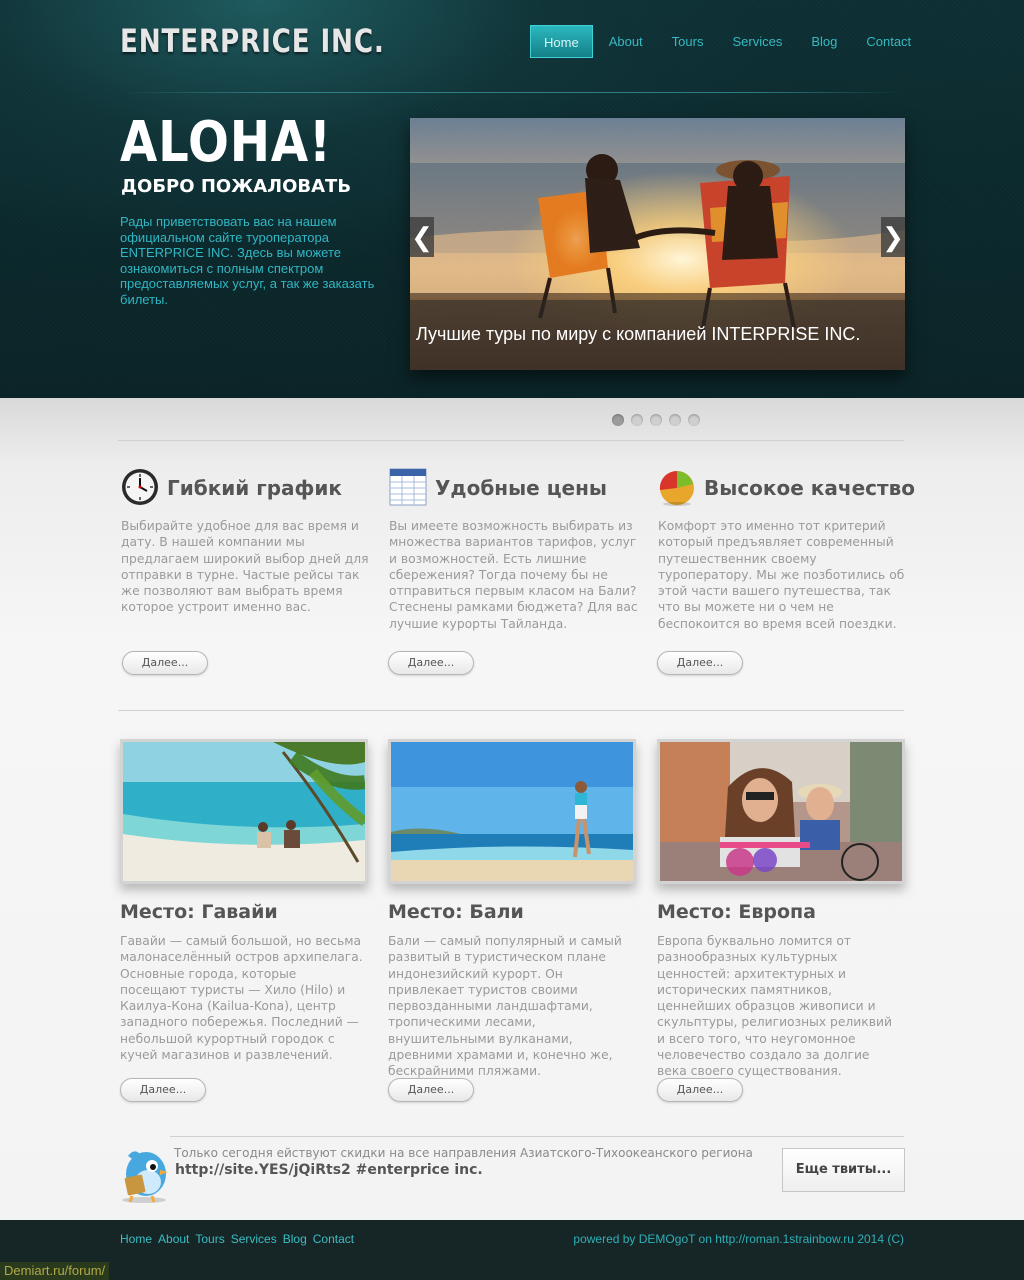 The height and width of the screenshot is (1280, 1024). I want to click on main-nav: Home About Tours Services Blog Contact, so click(728, 41).